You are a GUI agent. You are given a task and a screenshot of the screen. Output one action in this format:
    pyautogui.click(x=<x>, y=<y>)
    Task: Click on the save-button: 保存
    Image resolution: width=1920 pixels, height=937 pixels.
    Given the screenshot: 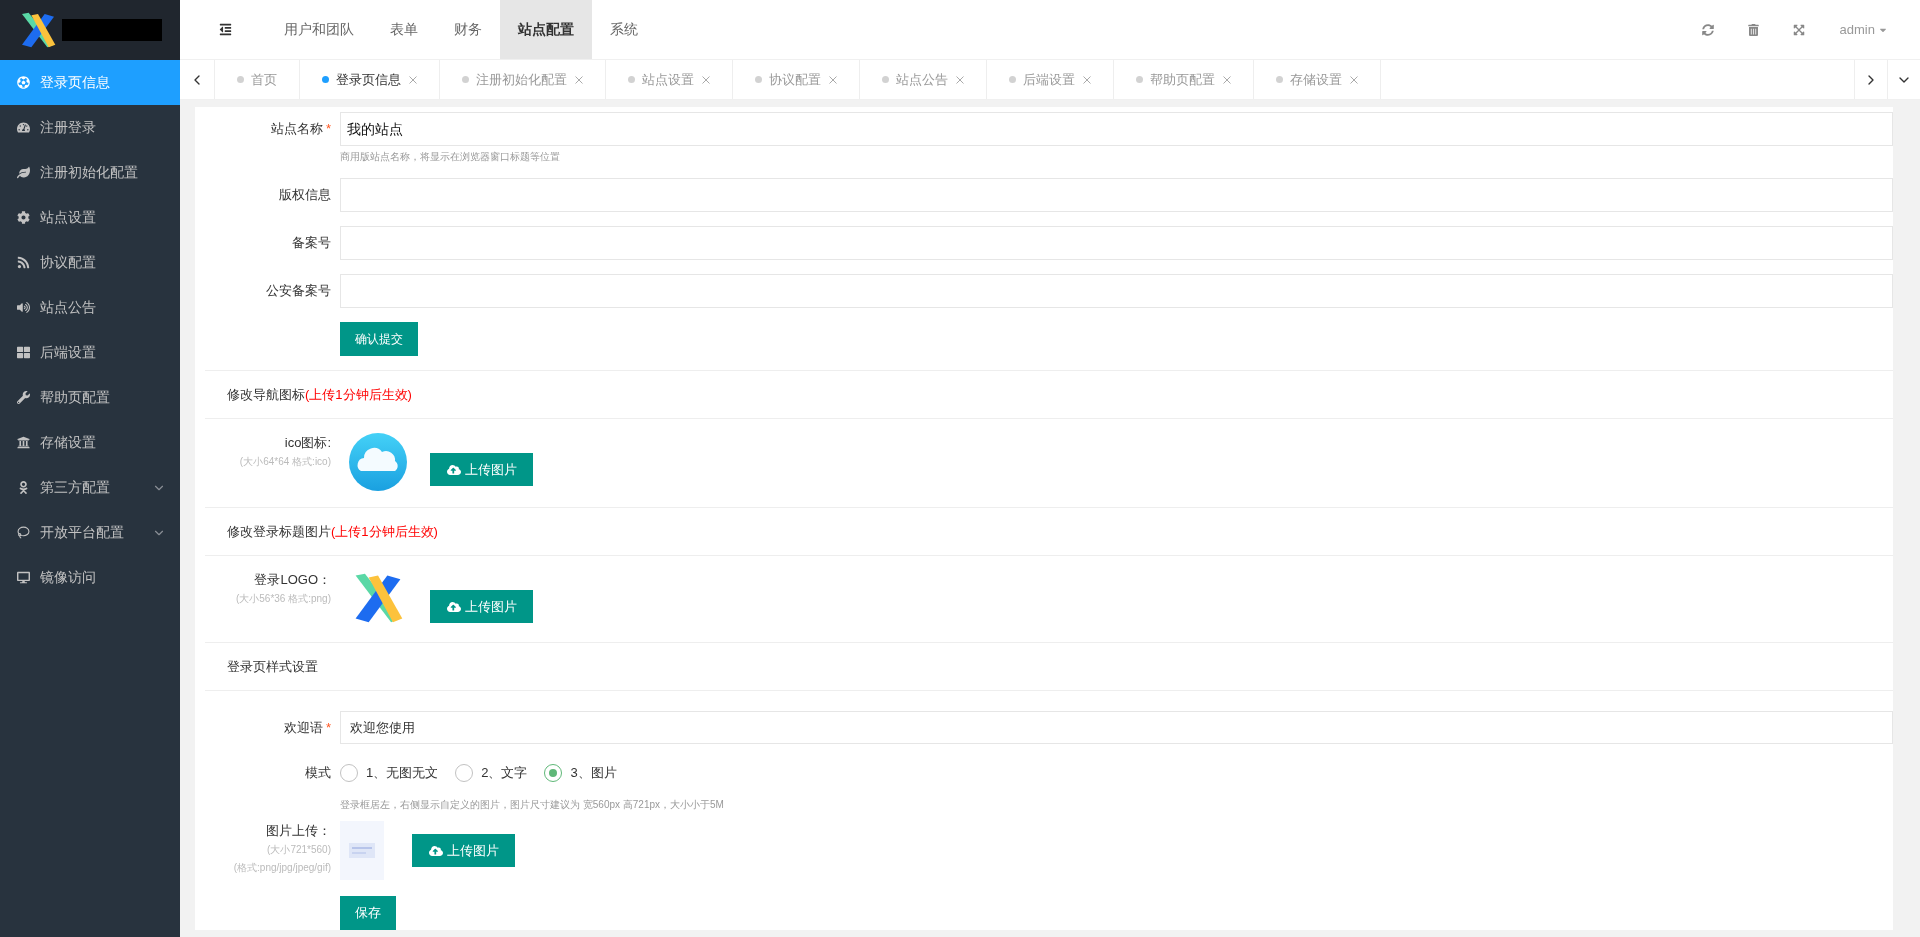 What is the action you would take?
    pyautogui.click(x=368, y=913)
    